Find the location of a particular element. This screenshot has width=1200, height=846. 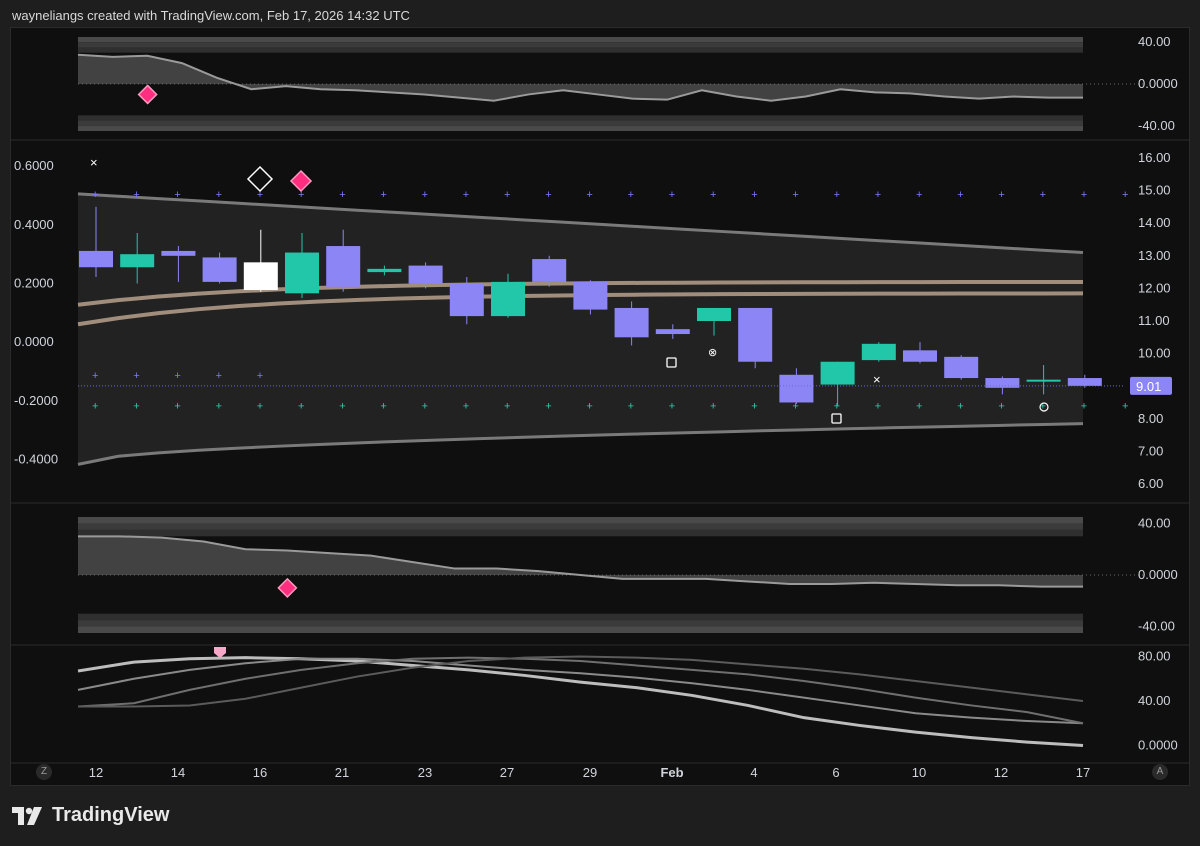

x-tick-label: 14 is located at coordinates (178, 772).